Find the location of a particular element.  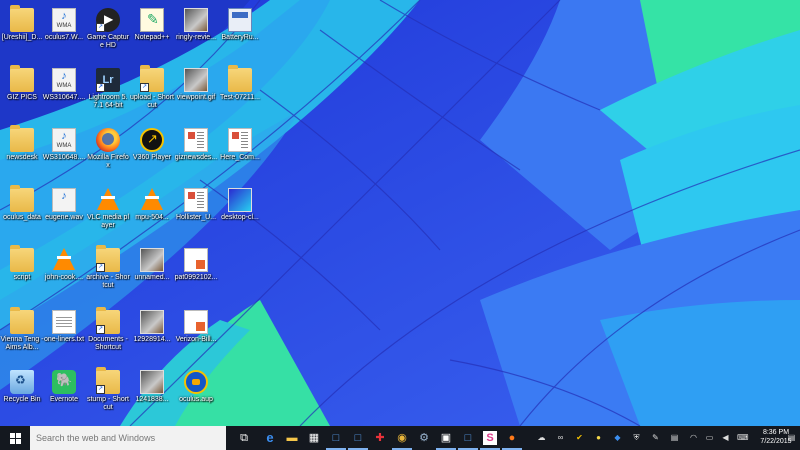

volume-icon: ◀ is located at coordinates (725, 437).